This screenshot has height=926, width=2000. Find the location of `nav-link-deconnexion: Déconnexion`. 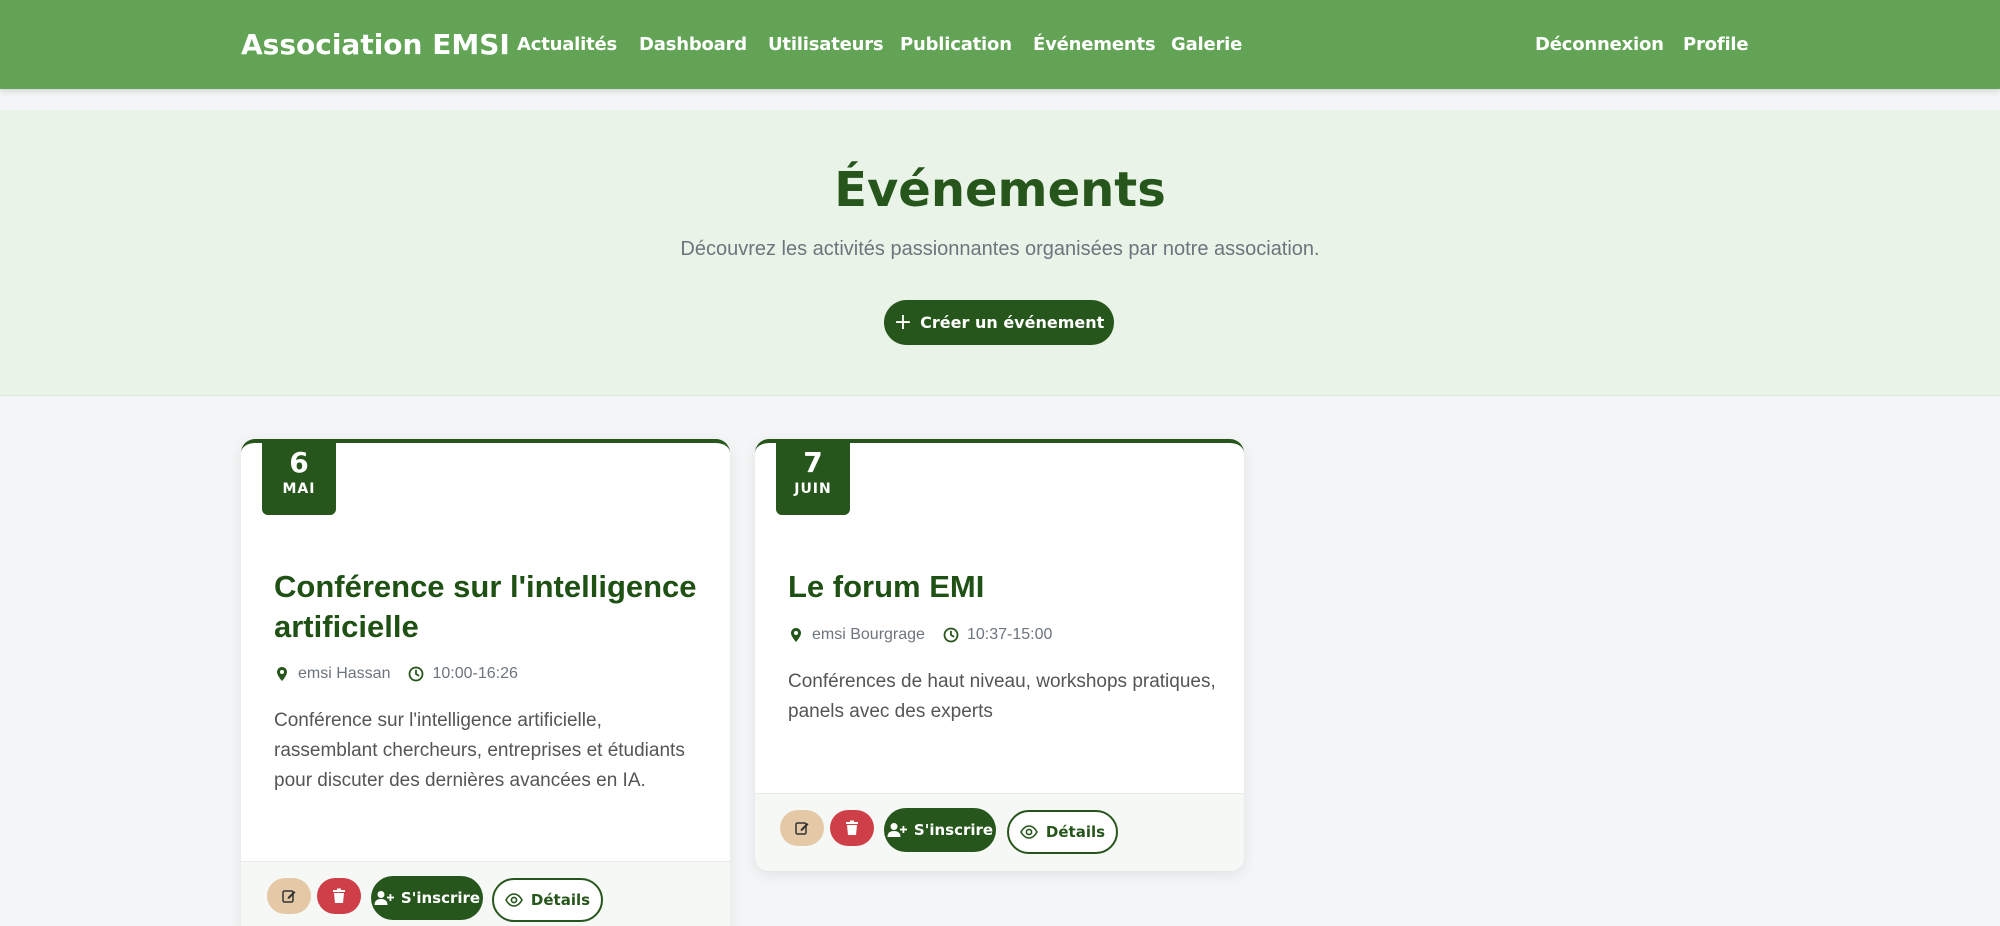

nav-link-deconnexion: Déconnexion is located at coordinates (1599, 44).